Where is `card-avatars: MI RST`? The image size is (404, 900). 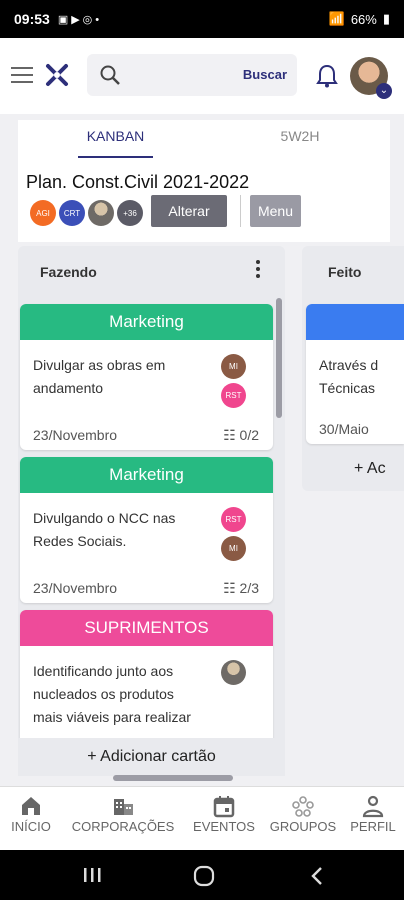
card-avatars: MI RST is located at coordinates (233, 383).